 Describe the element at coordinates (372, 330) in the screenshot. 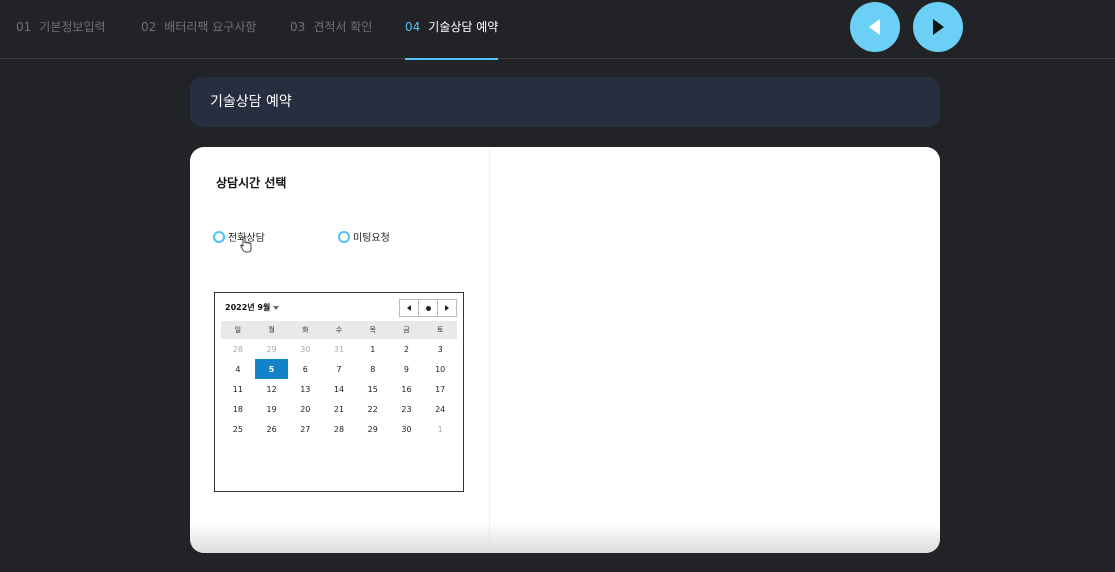

I see `weekday-label: 목` at that location.